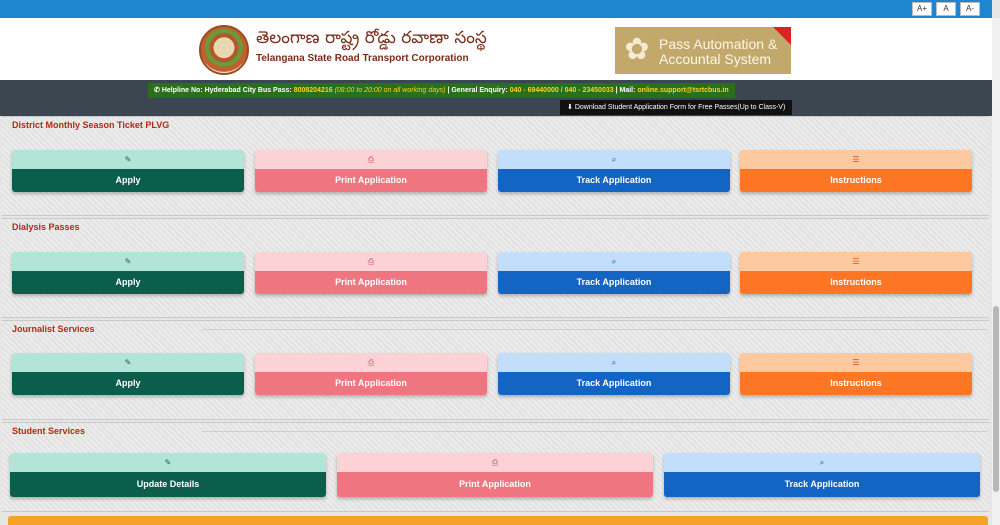 This screenshot has height=525, width=1000. I want to click on section-title: Dialysis Passes, so click(46, 227).